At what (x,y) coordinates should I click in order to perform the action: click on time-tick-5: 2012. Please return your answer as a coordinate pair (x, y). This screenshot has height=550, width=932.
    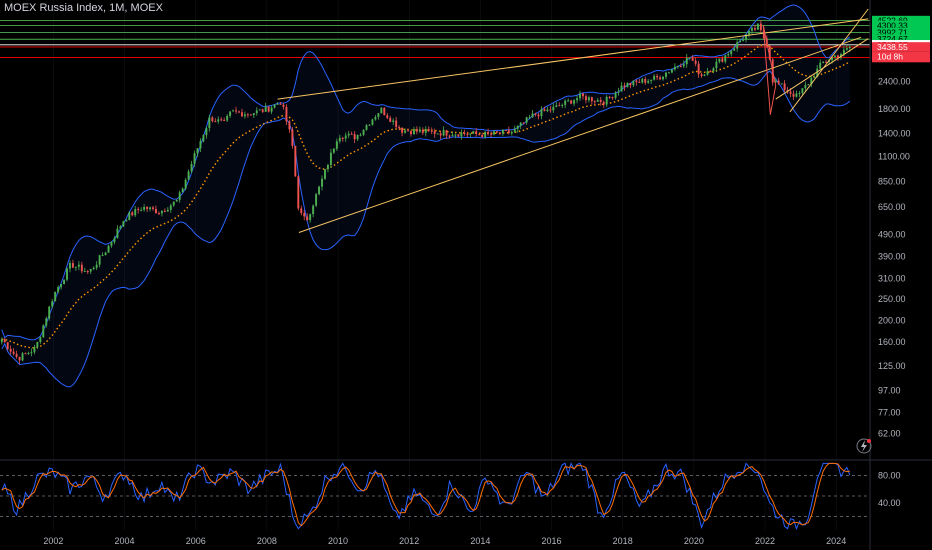
    Looking at the image, I should click on (409, 541).